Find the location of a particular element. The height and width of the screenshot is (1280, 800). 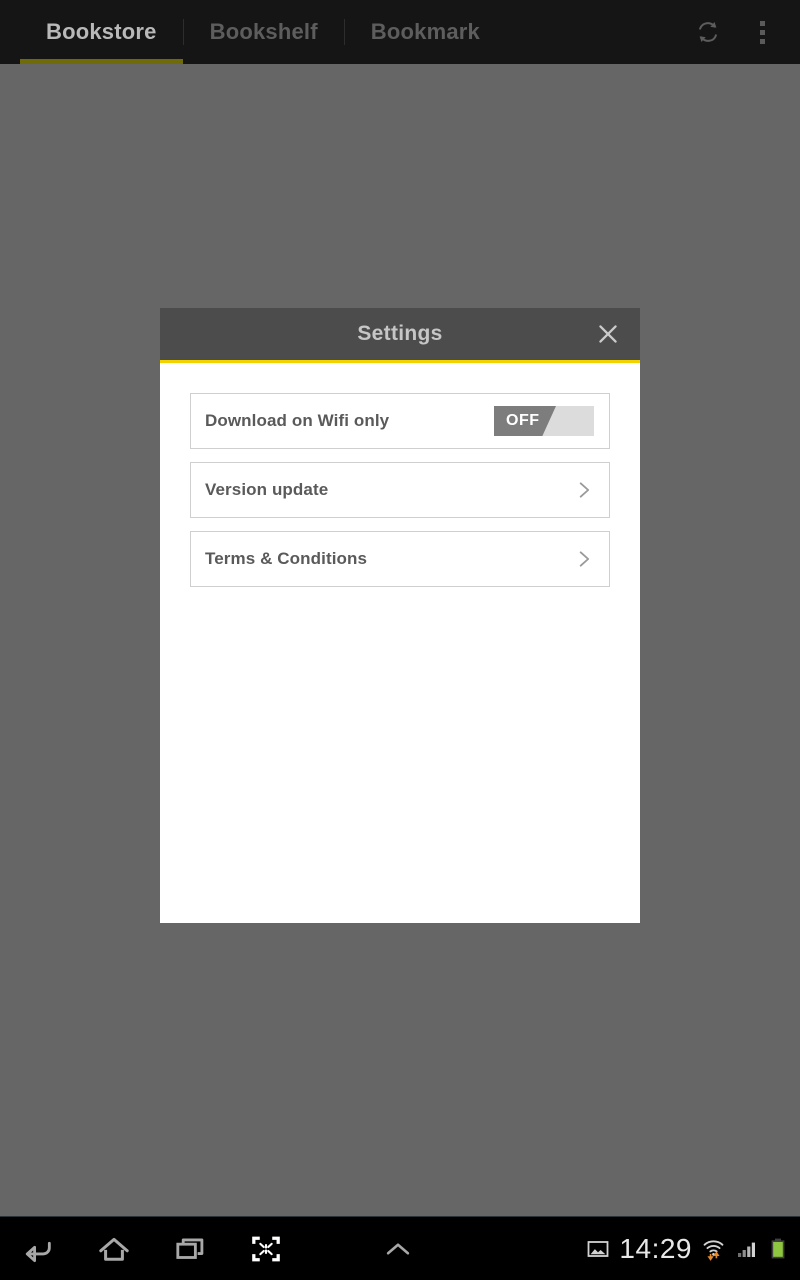

cellular-signal-icon is located at coordinates (747, 1249).